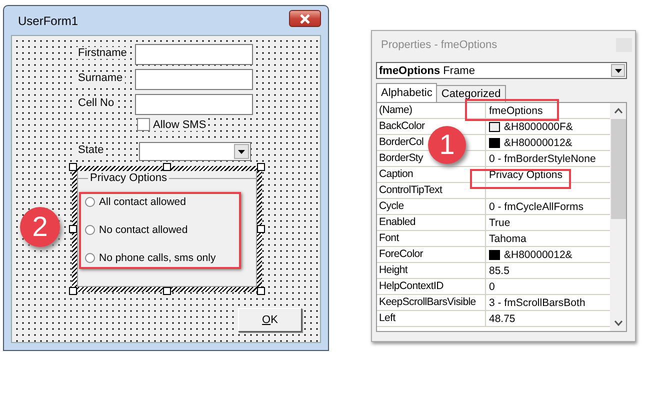 The height and width of the screenshot is (408, 672). What do you see at coordinates (431, 190) in the screenshot?
I see `property-name: ControlTipText` at bounding box center [431, 190].